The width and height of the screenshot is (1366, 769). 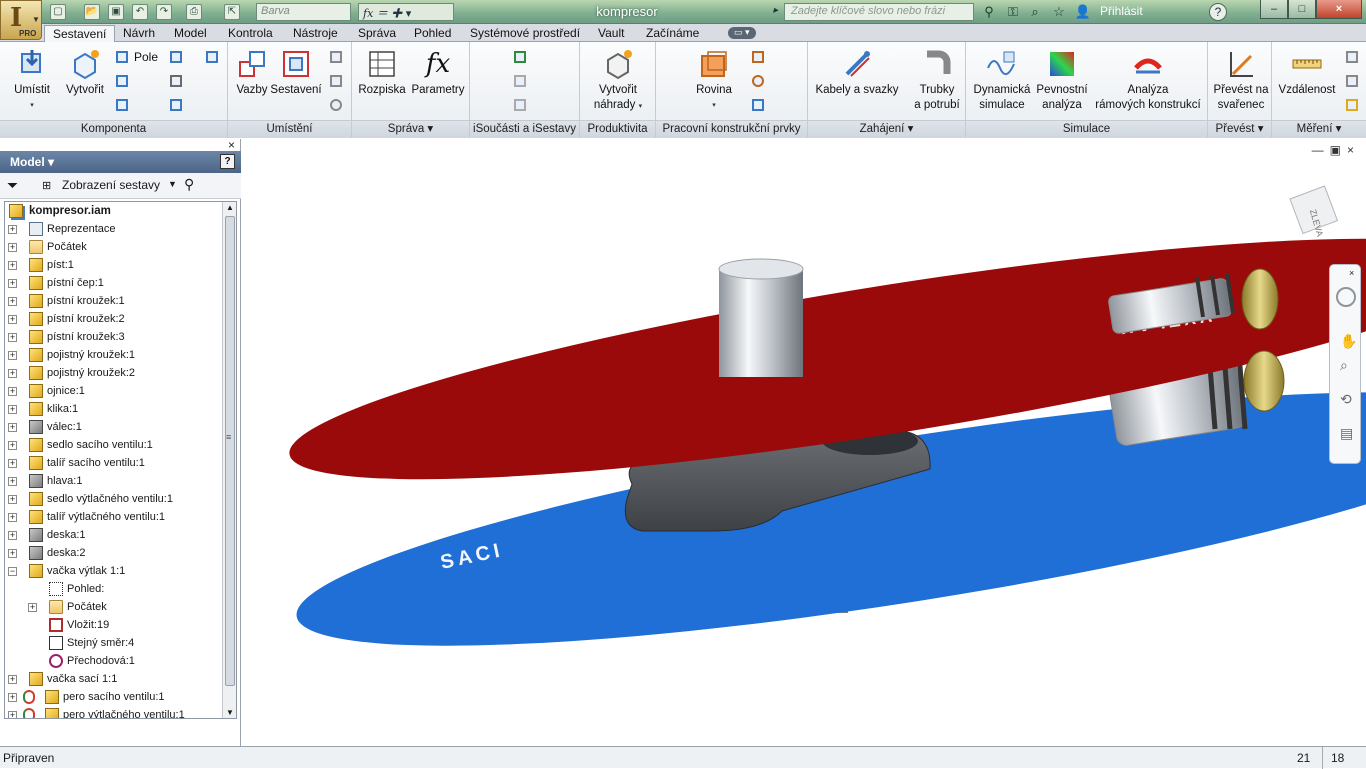 What do you see at coordinates (406, 12) in the screenshot?
I see `parameter-fx-box: fx ＝ ✚ ▾` at bounding box center [406, 12].